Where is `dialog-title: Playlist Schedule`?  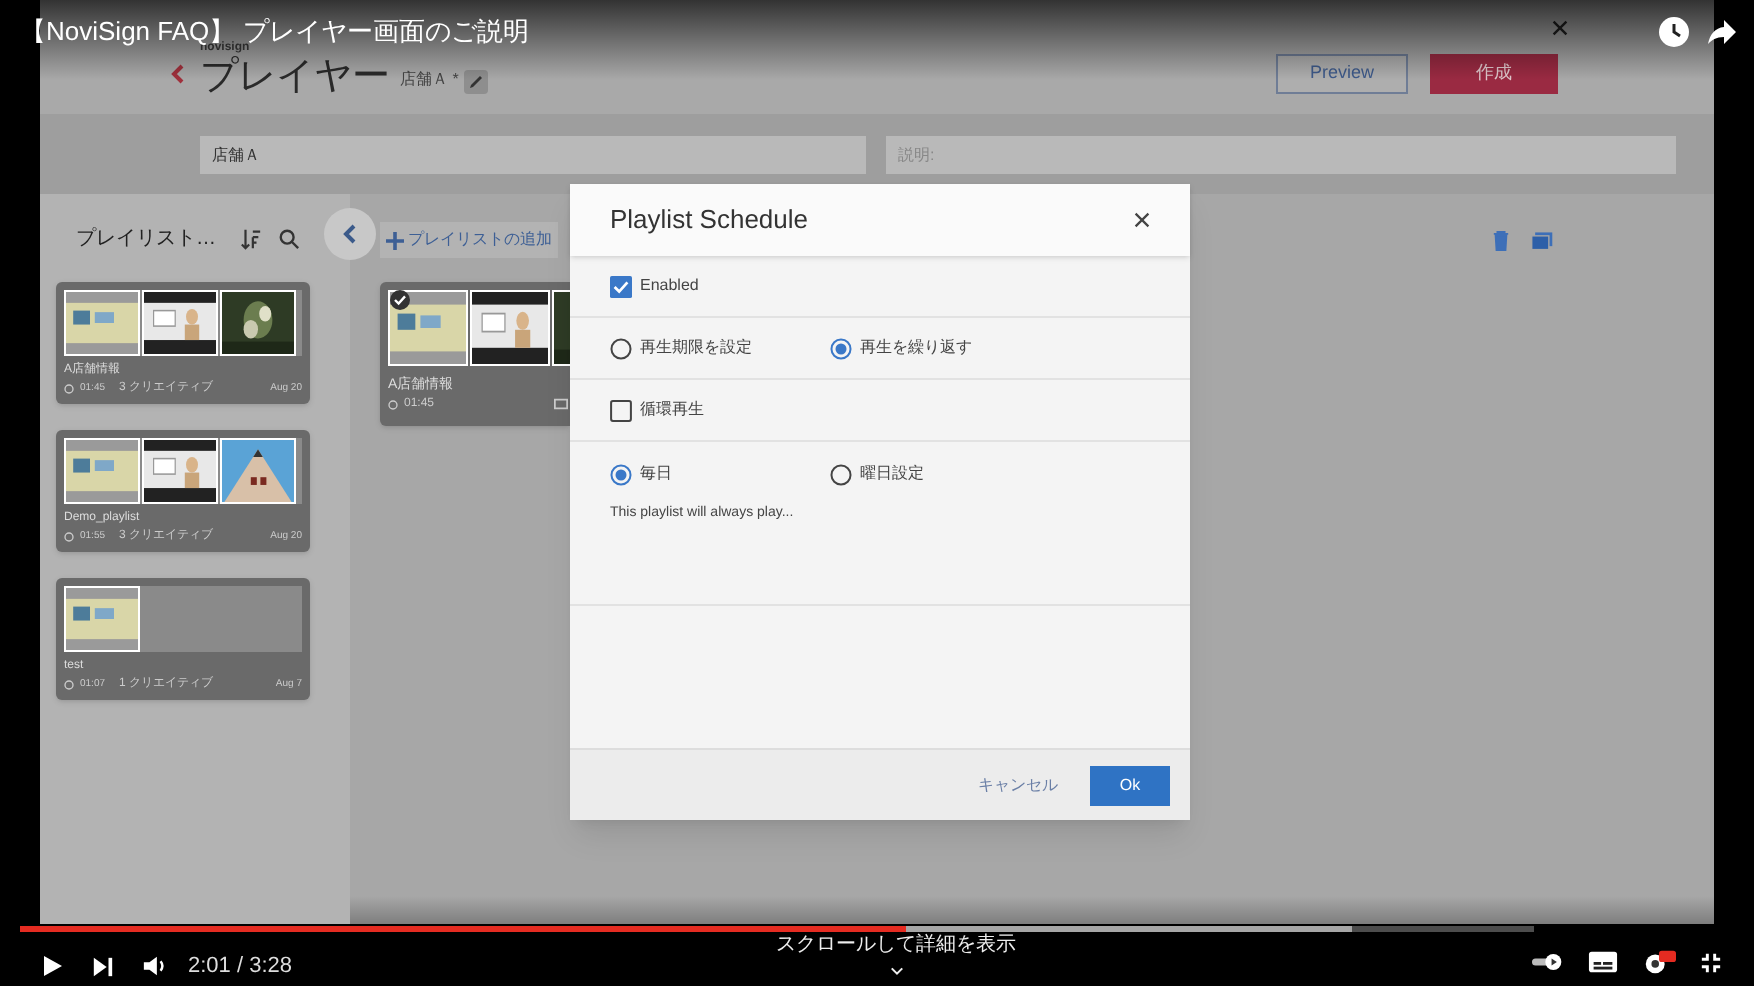 dialog-title: Playlist Schedule is located at coordinates (709, 220).